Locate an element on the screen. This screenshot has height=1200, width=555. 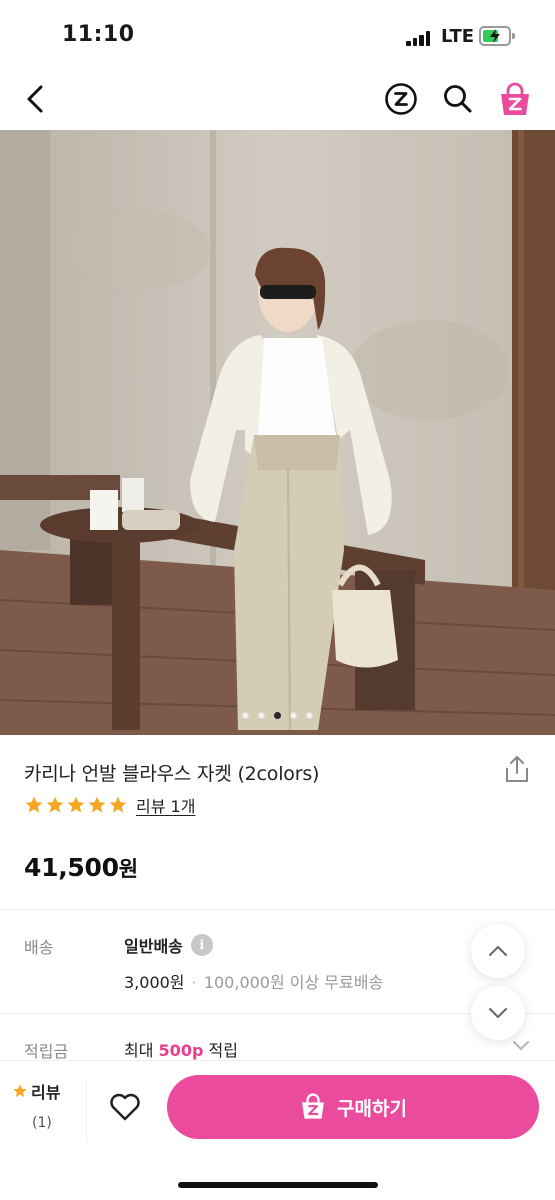
buy-button-label: 구매하기 is located at coordinates (372, 1108).